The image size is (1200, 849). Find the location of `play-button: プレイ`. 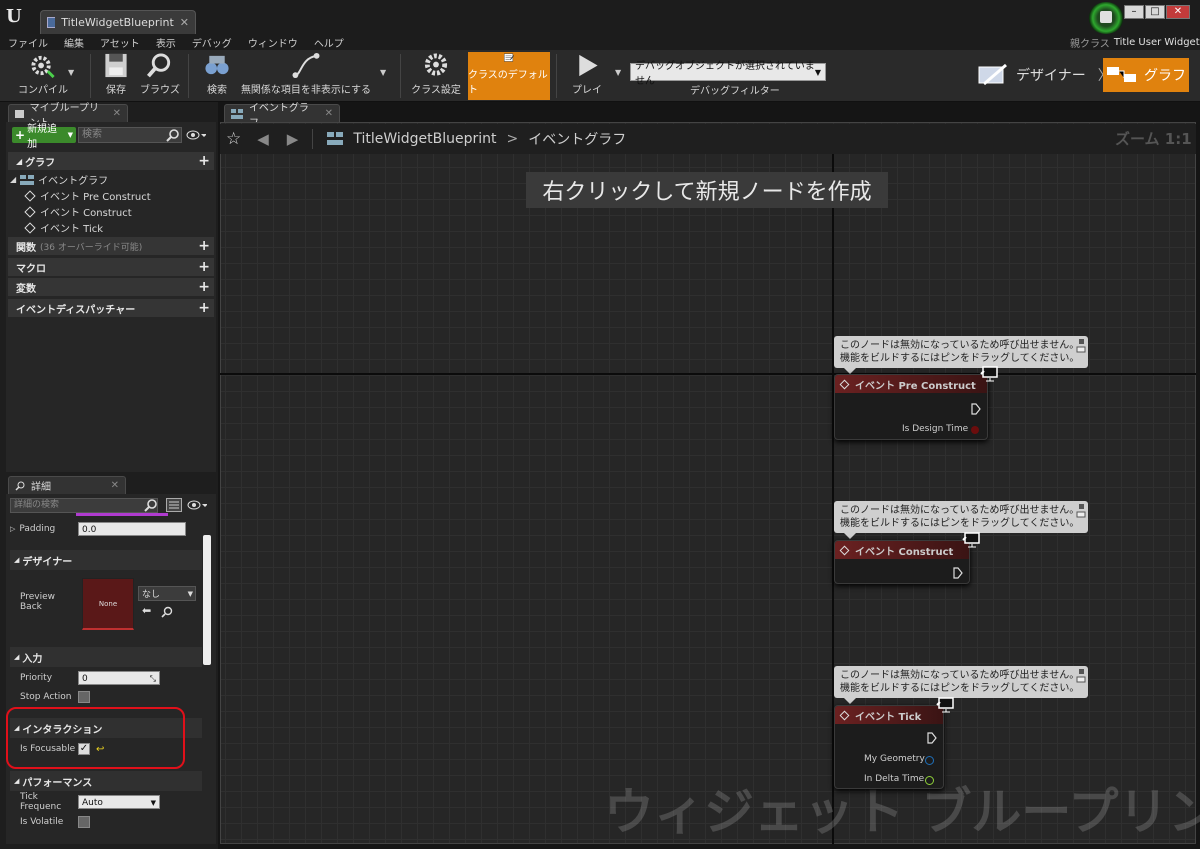

play-button: プレイ is located at coordinates (587, 76).